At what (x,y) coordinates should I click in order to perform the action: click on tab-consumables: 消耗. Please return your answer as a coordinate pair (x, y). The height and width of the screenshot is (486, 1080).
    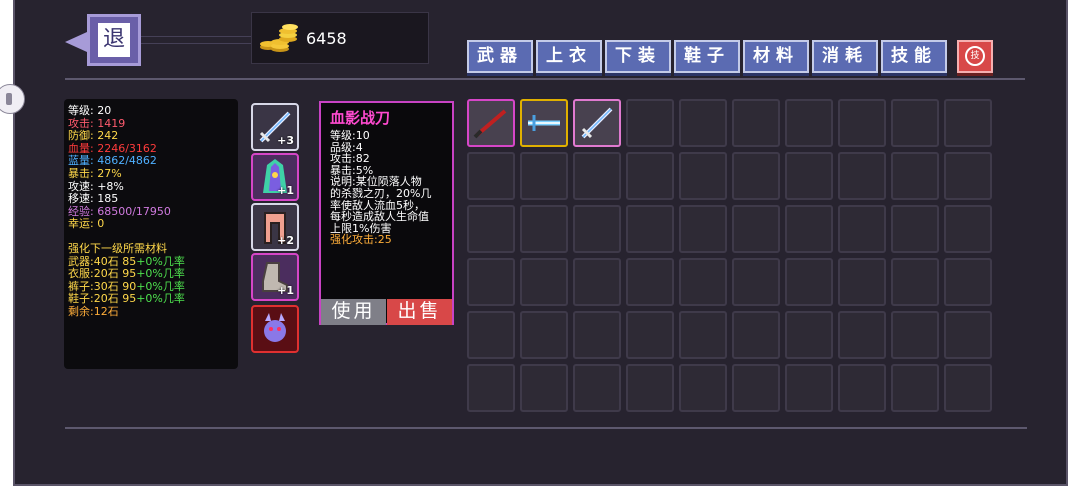
    Looking at the image, I should click on (845, 56).